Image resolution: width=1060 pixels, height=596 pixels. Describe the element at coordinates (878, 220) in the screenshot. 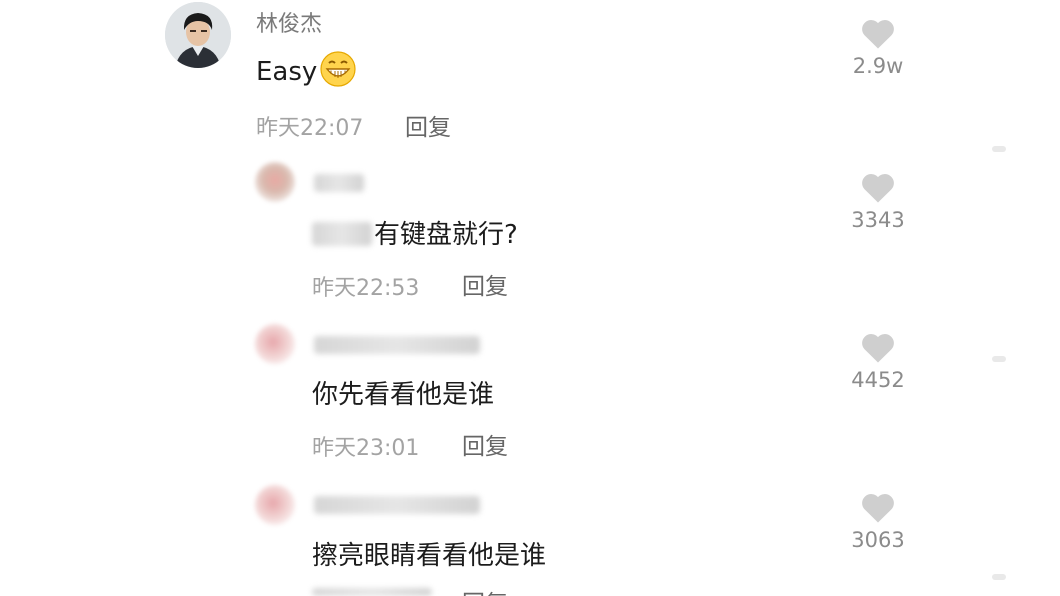

I see `like-count: 3343` at that location.